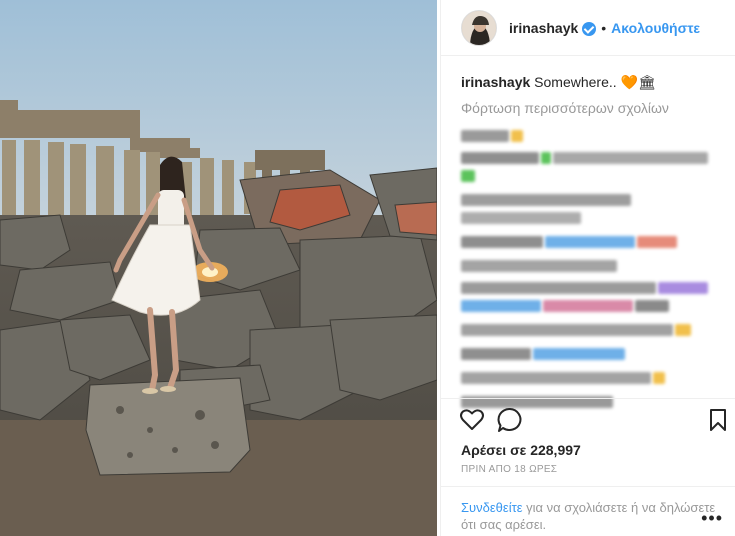 This screenshot has width=735, height=536. What do you see at coordinates (543, 28) in the screenshot?
I see `header-username: irinashayk` at bounding box center [543, 28].